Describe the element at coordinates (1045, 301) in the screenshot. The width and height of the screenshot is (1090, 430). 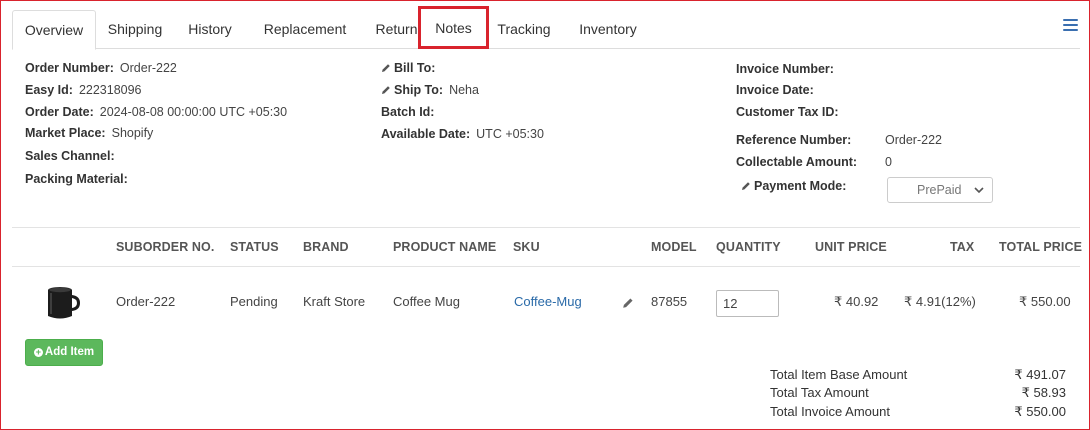
I see `cell-total-price: ₹ 550.00` at that location.